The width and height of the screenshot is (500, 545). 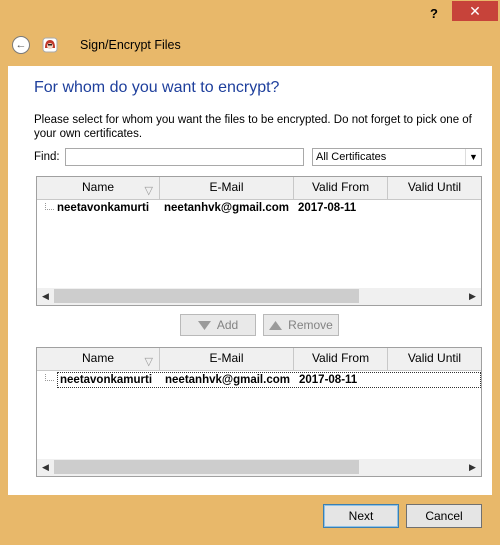 I want to click on close-button: ✕, so click(x=475, y=11).